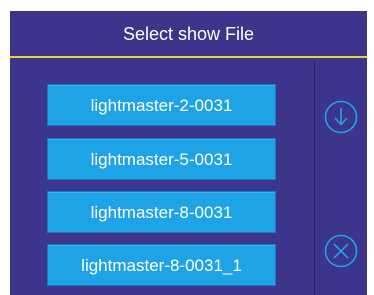 The image size is (374, 295). I want to click on side-controls, so click(341, 178).